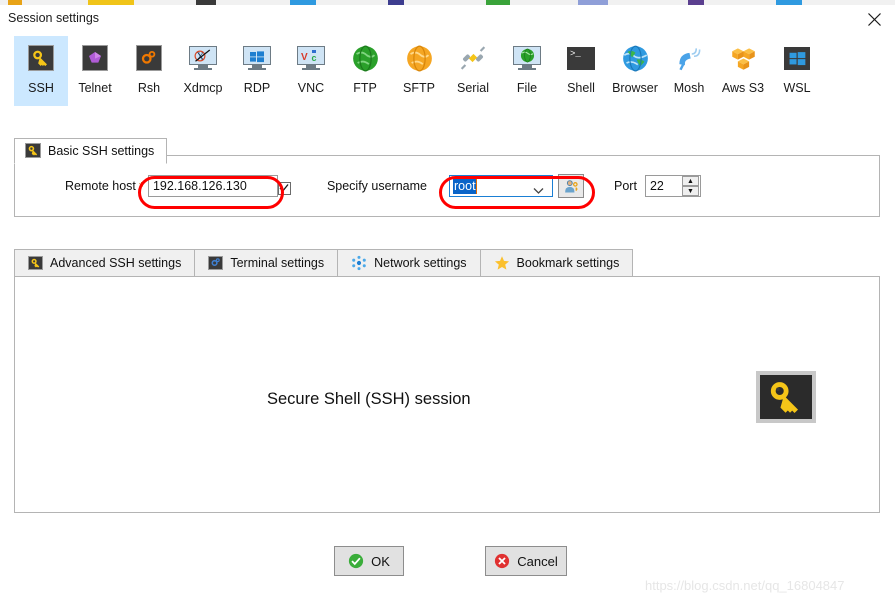 The height and width of the screenshot is (602, 895). What do you see at coordinates (141, 186) in the screenshot?
I see `remote-host-required-marker: *` at bounding box center [141, 186].